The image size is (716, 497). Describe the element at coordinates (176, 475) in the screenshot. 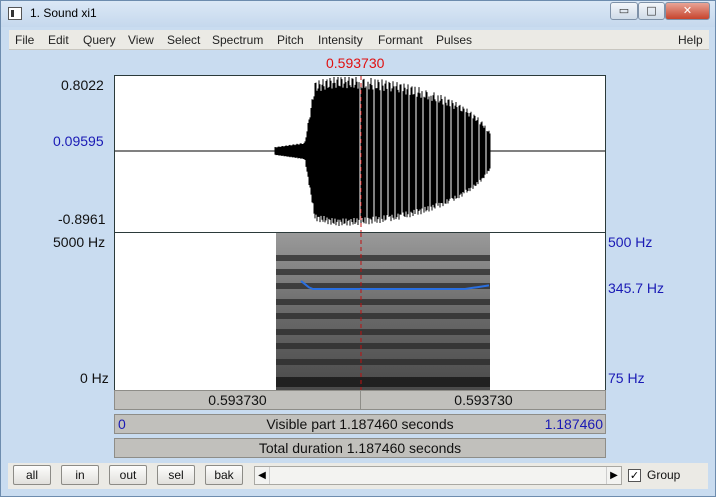

I see `zoom-sel-button: sel` at that location.